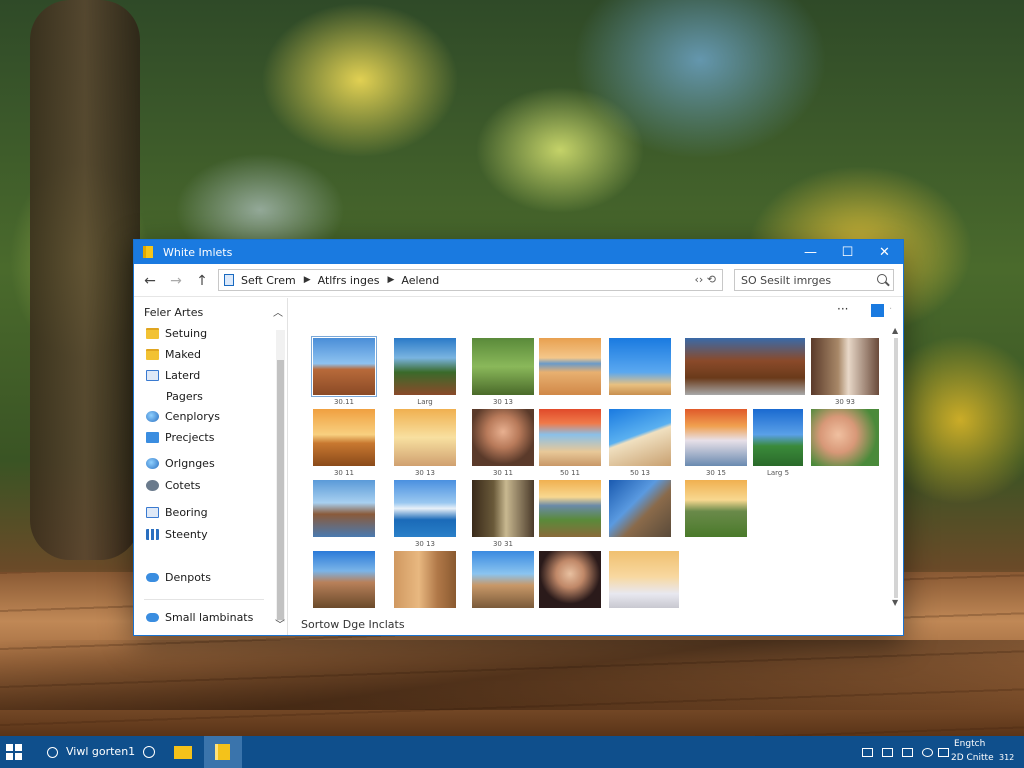 The image size is (1024, 768). What do you see at coordinates (877, 310) in the screenshot?
I see `view-toggle-button` at bounding box center [877, 310].